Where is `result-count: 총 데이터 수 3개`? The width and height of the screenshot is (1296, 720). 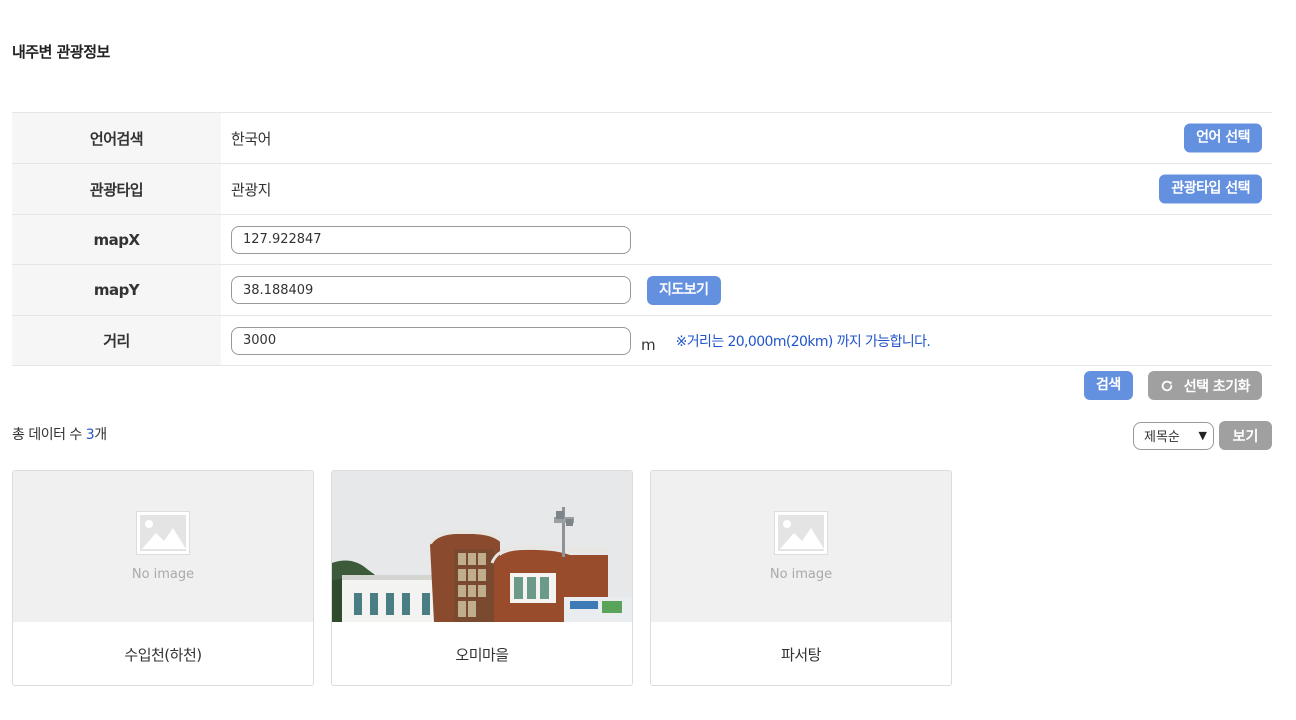 result-count: 총 데이터 수 3개 is located at coordinates (59, 434).